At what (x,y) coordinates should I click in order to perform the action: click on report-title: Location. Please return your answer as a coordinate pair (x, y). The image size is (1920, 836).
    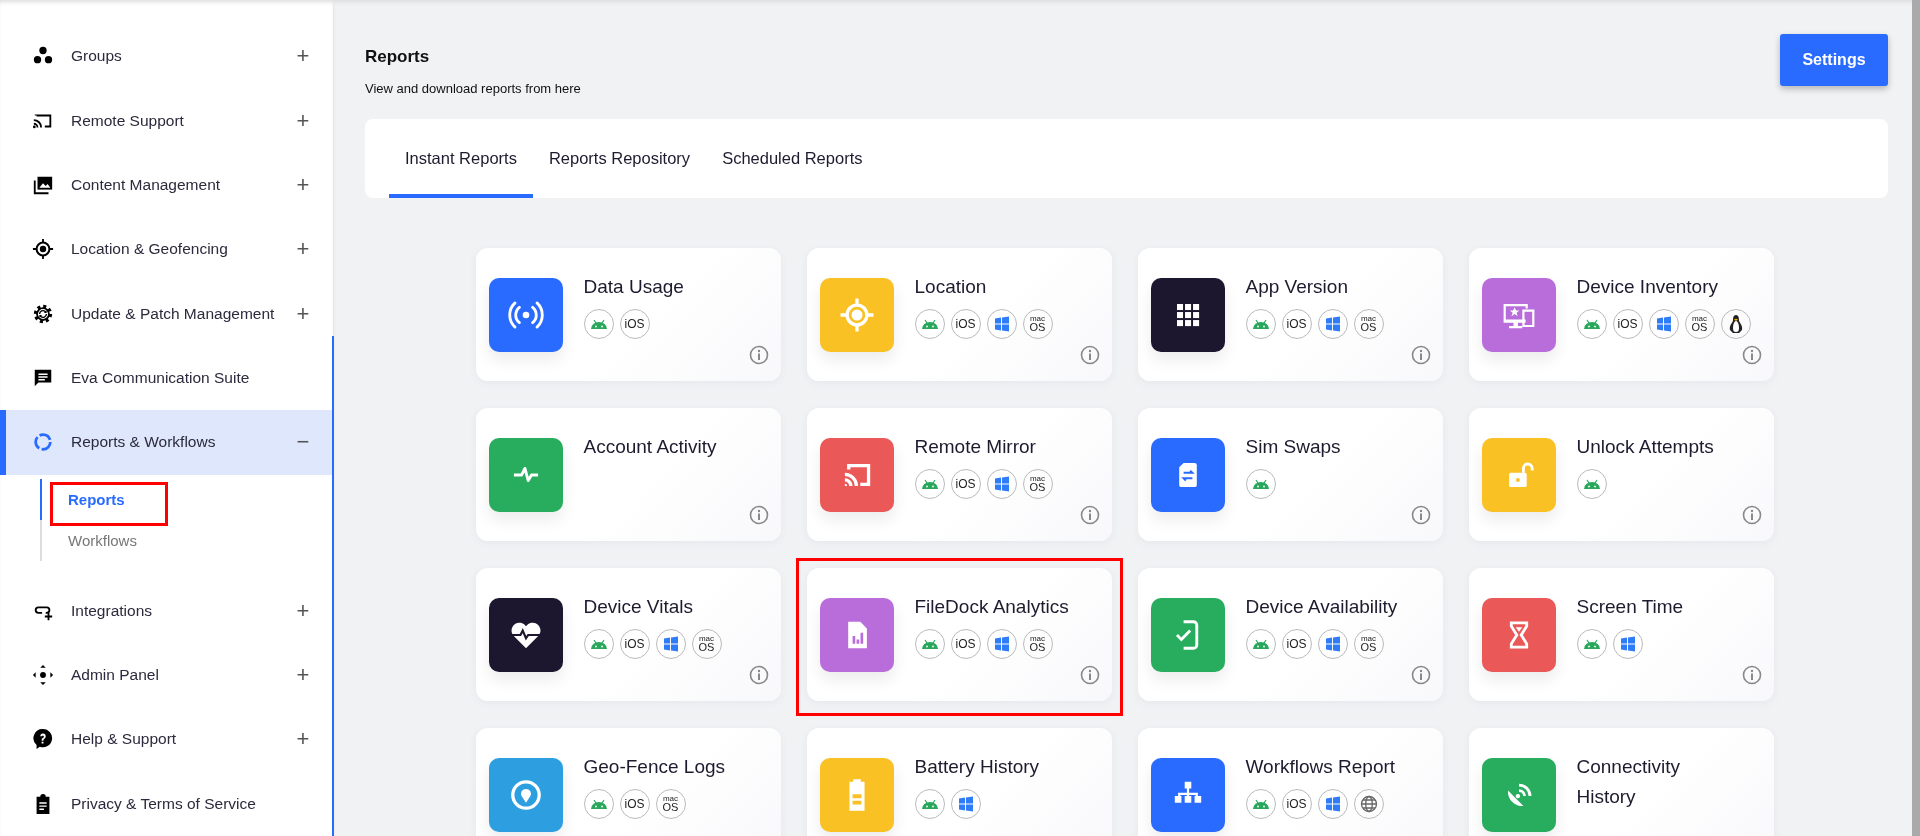
    Looking at the image, I should click on (951, 287).